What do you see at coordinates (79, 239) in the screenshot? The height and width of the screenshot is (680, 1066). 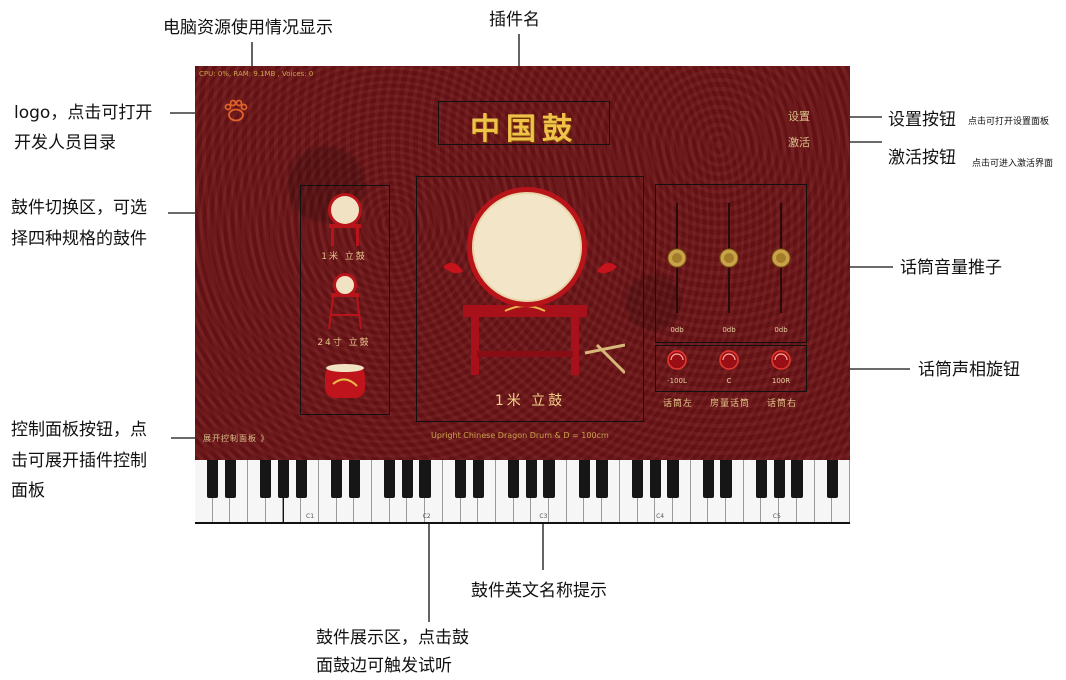 I see `annotation-drum-switch-line2: 择四种规格的鼓件` at bounding box center [79, 239].